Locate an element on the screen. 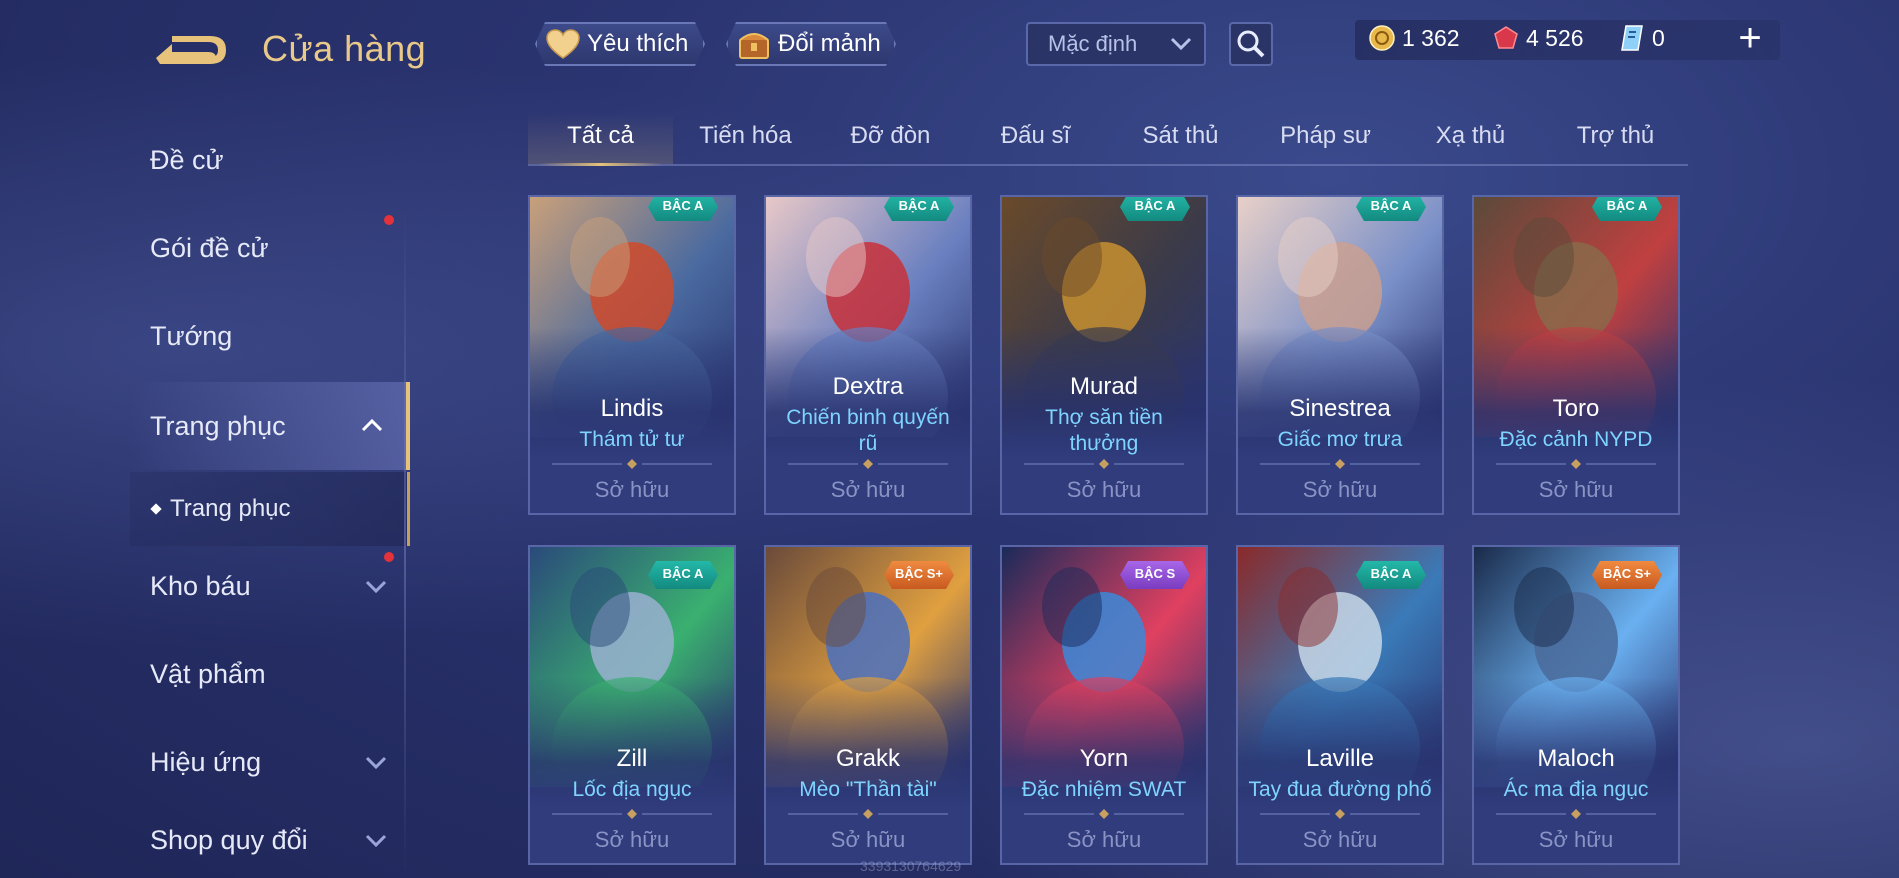 This screenshot has height=878, width=1899. sidebar-item-label: Shop quy đổi is located at coordinates (229, 839).